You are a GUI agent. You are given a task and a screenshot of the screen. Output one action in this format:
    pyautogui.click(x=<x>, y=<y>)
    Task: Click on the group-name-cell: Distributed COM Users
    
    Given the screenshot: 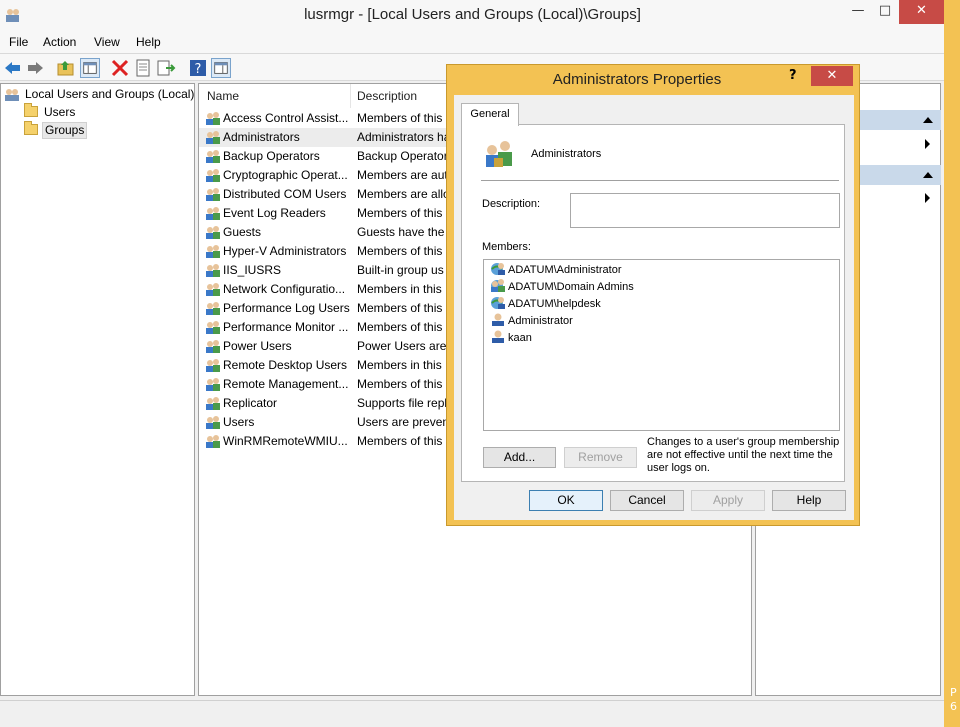 What is the action you would take?
    pyautogui.click(x=285, y=194)
    